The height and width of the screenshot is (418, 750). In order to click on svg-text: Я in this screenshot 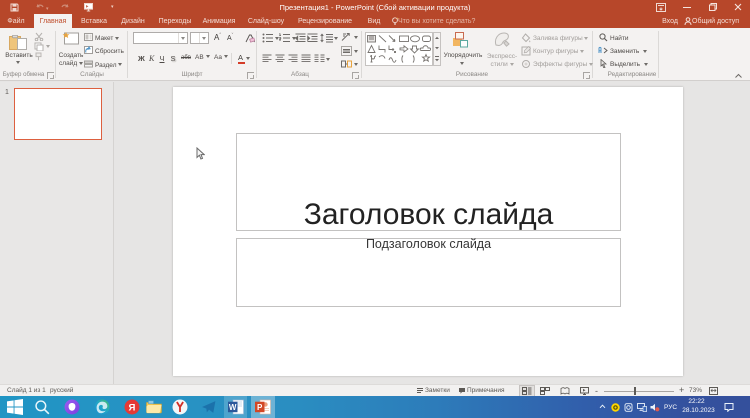, I will do `click(132, 408)`.